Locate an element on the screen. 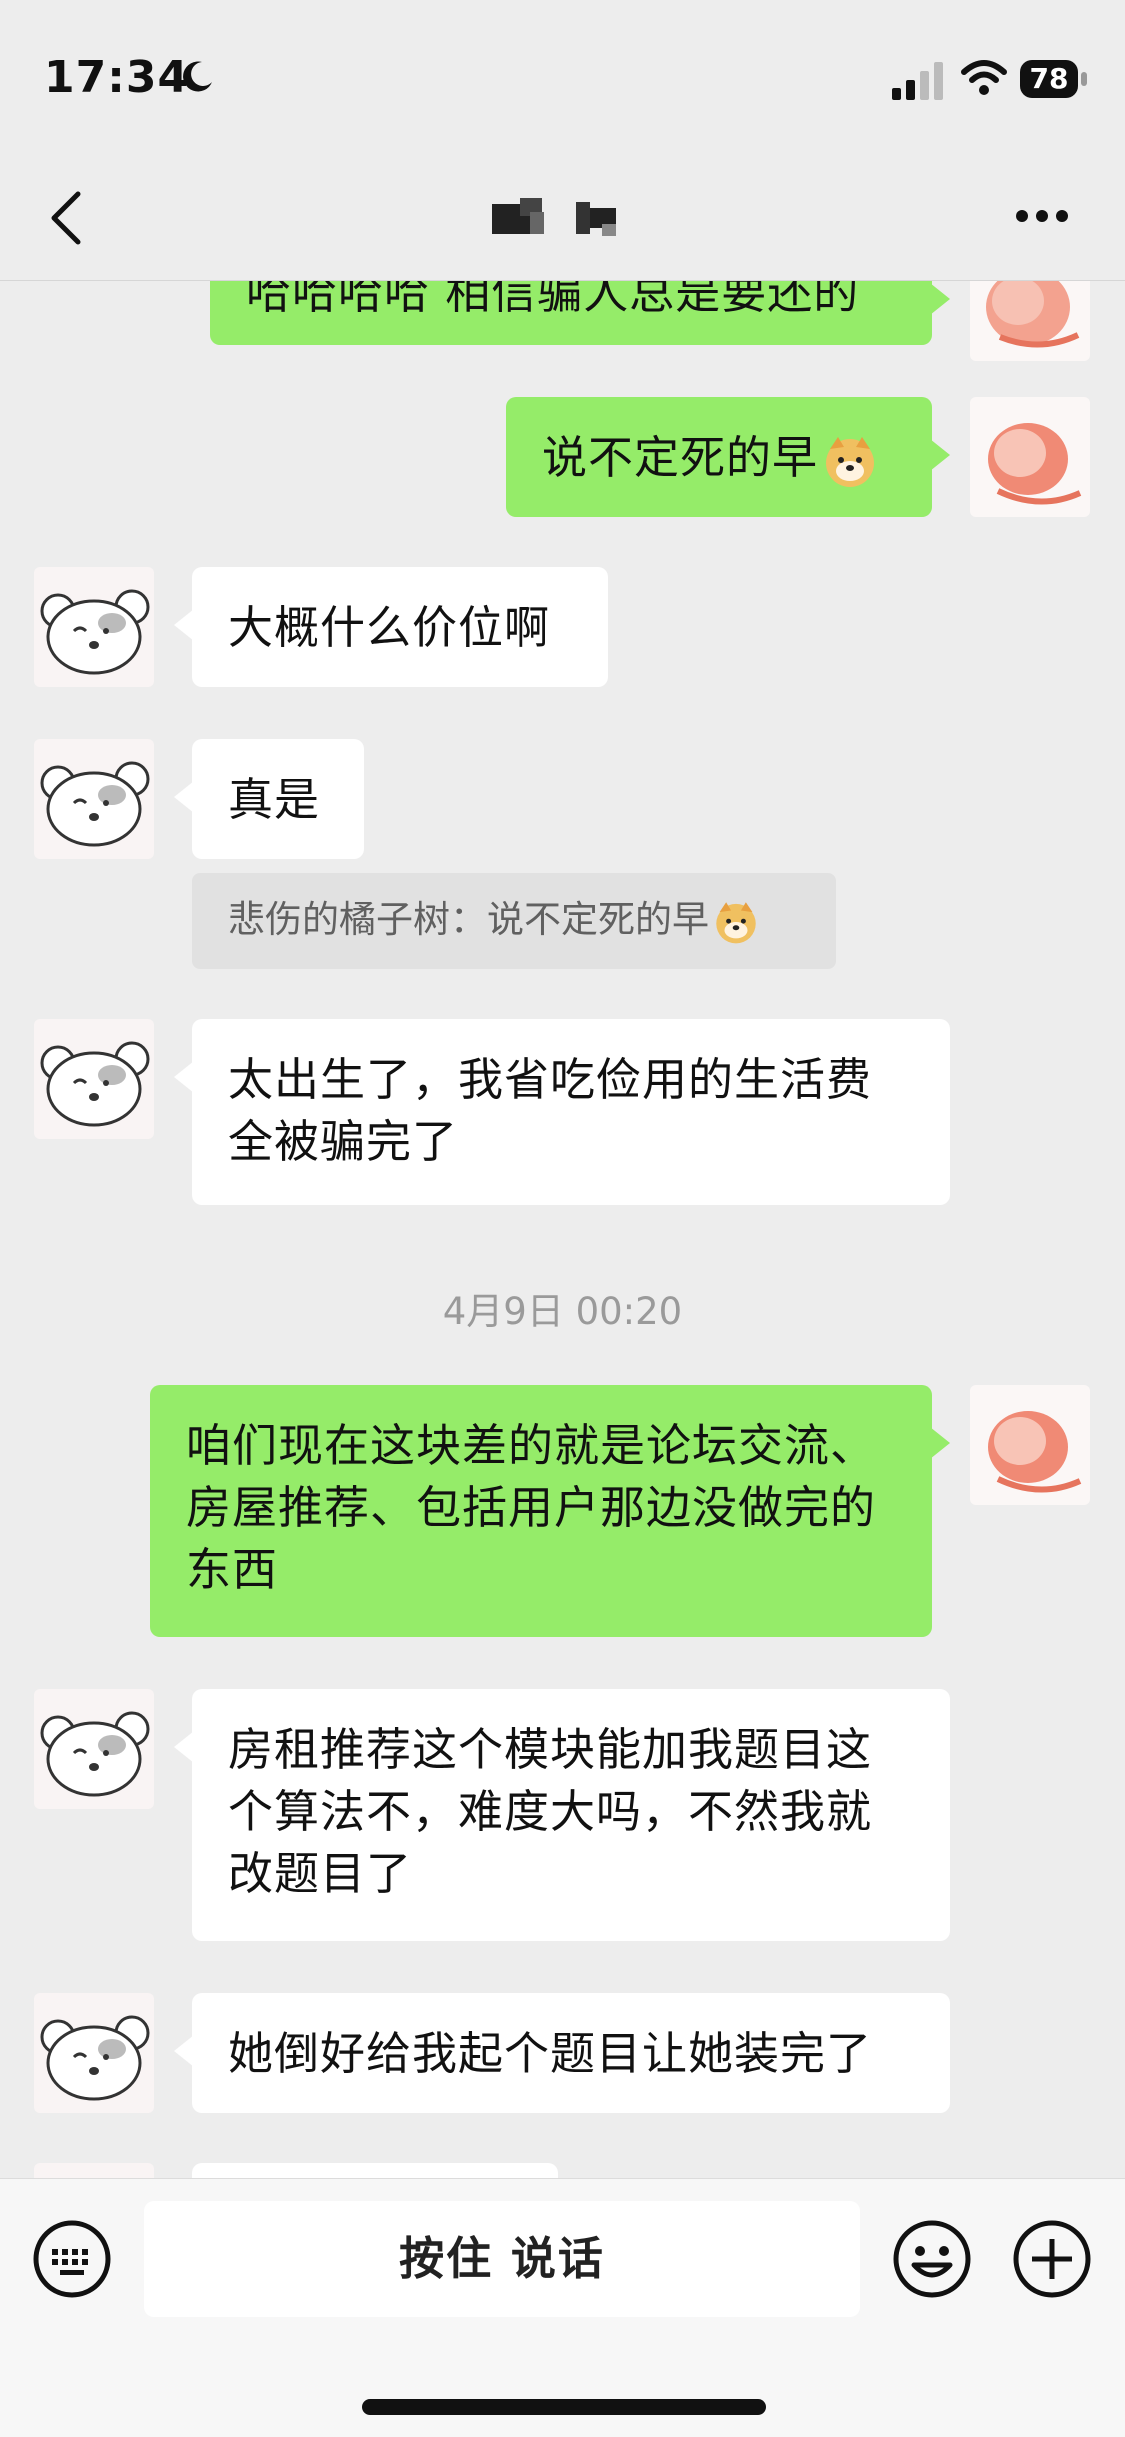  message-bubble-other: 太出生了，我省吃俭用的生活费全被骗完了 is located at coordinates (562, 1112).